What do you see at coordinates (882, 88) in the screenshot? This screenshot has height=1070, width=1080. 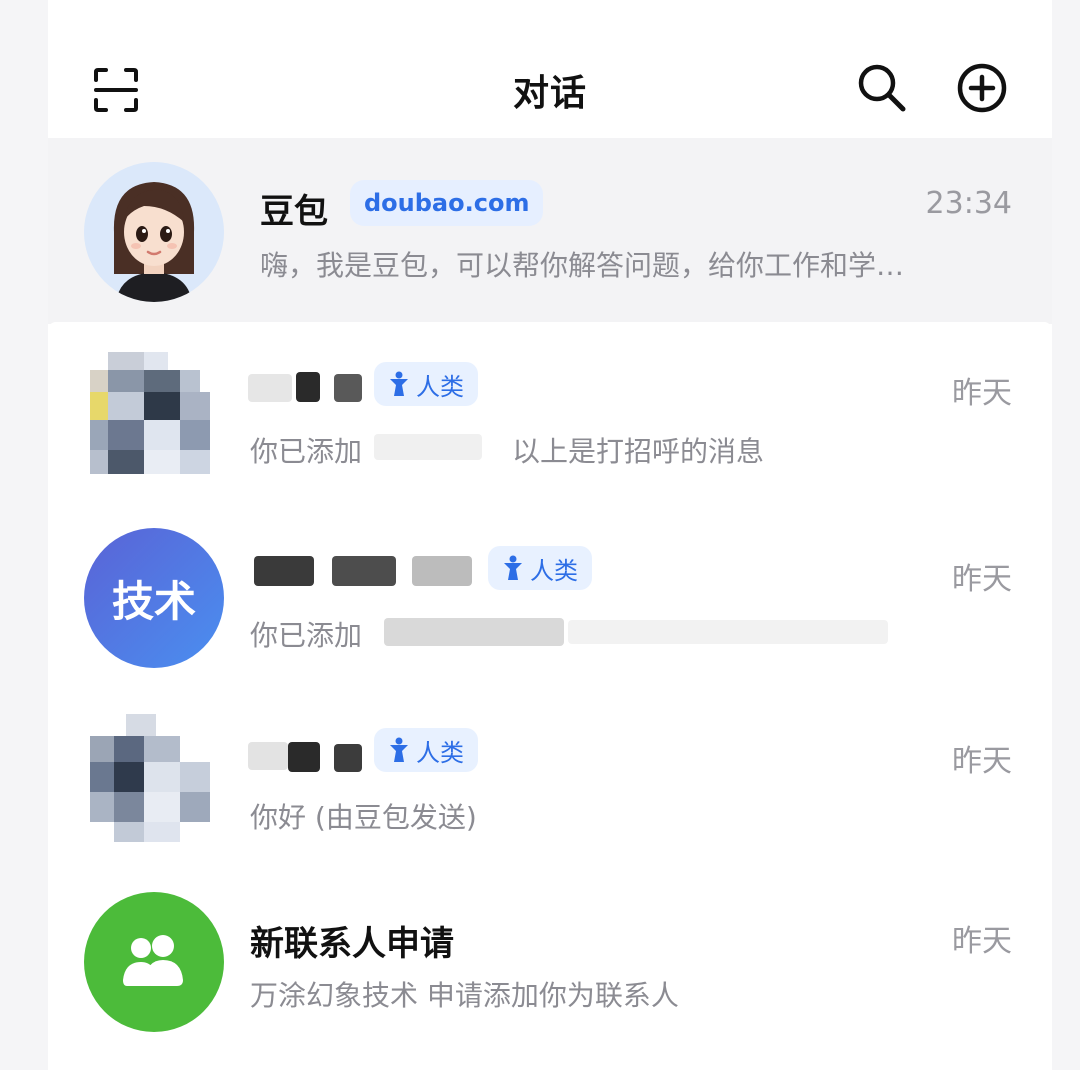 I see `search-icon` at bounding box center [882, 88].